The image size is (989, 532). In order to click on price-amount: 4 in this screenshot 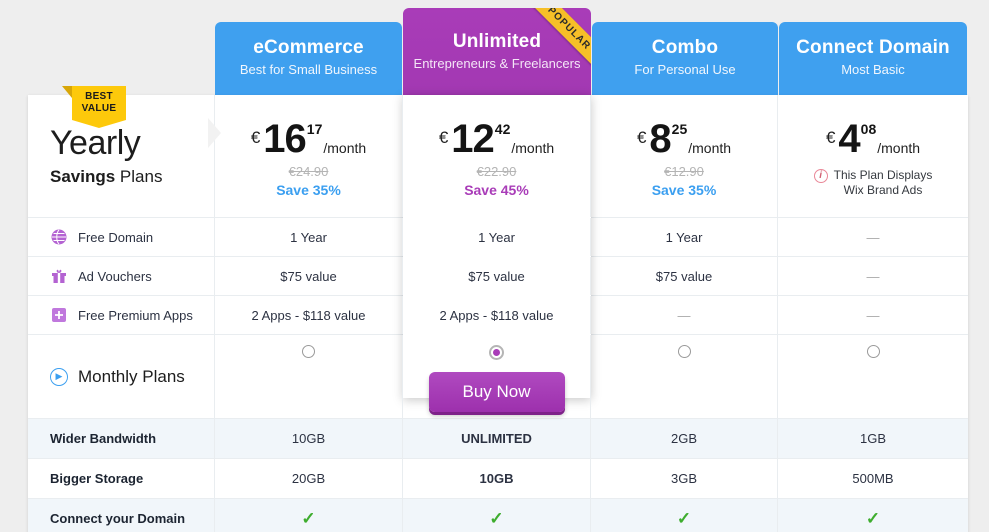, I will do `click(849, 138)`.